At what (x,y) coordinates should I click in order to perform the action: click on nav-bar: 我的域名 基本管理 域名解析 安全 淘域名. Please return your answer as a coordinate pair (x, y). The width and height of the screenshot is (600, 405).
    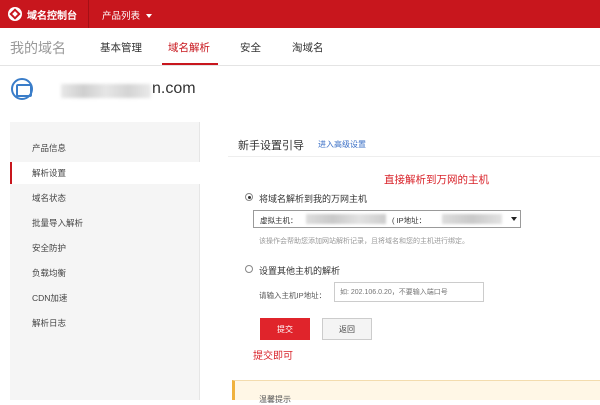
    Looking at the image, I should click on (300, 47).